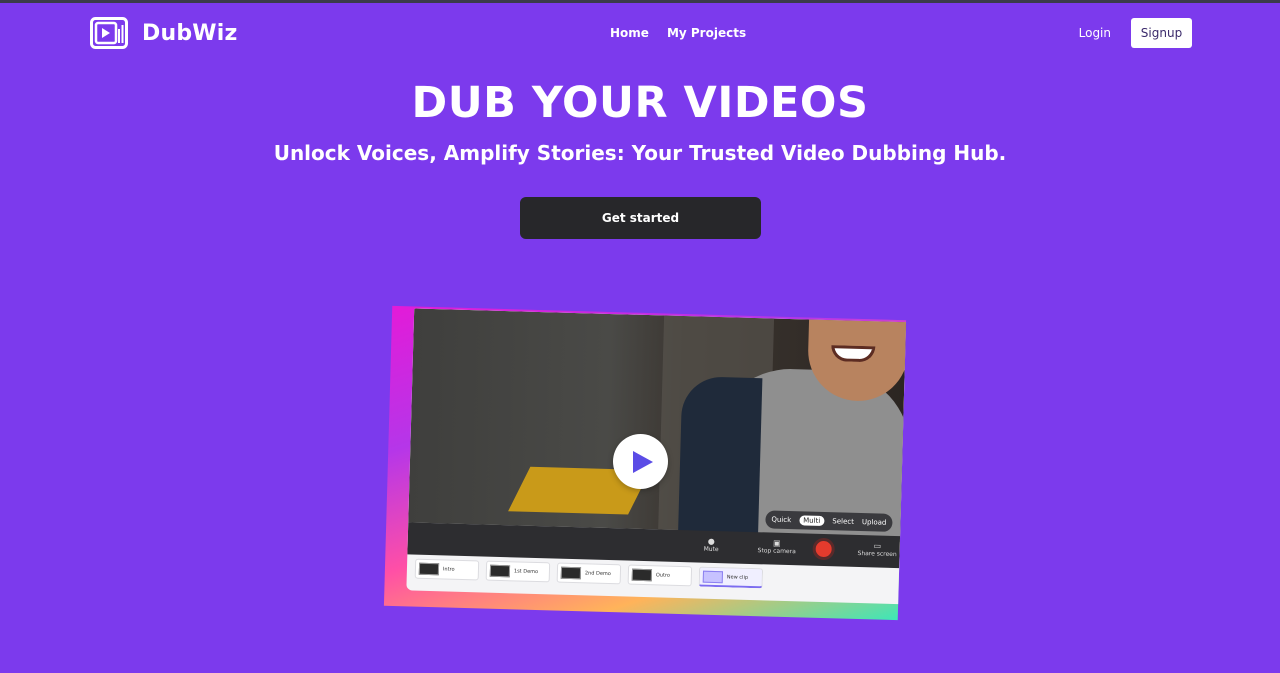  I want to click on signup-button: Signup, so click(1161, 33).